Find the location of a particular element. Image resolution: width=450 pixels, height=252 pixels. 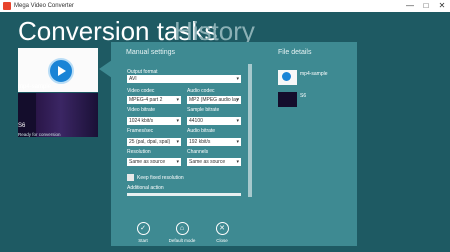

audio-bitrate-select: 192 kbit/s ▾ is located at coordinates (214, 142).